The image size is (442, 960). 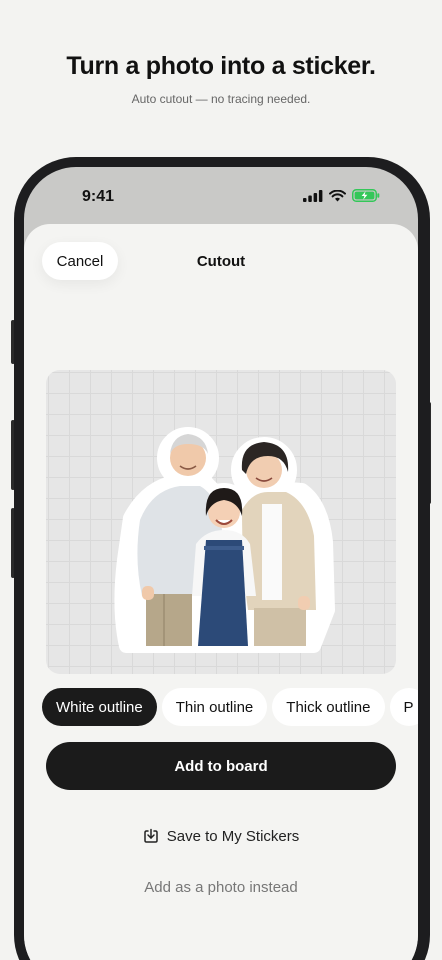 I want to click on save-download-icon, so click(x=150, y=835).